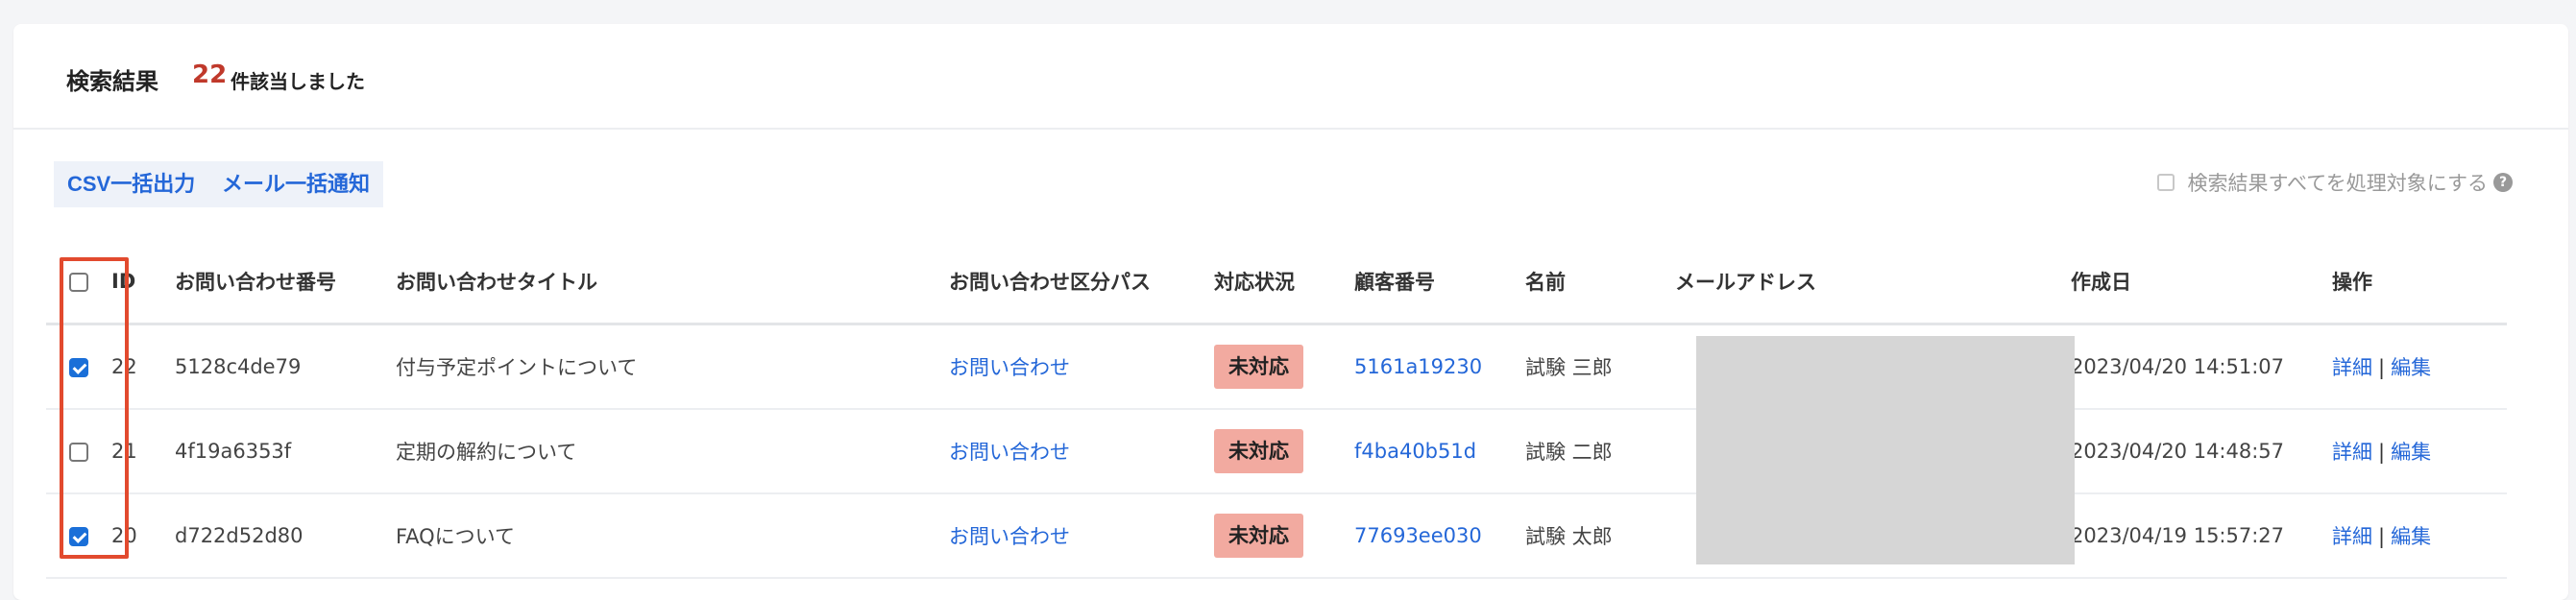 The width and height of the screenshot is (2576, 600). What do you see at coordinates (672, 367) in the screenshot?
I see `cell-inquiry-title: 付与予定ポイントについて` at bounding box center [672, 367].